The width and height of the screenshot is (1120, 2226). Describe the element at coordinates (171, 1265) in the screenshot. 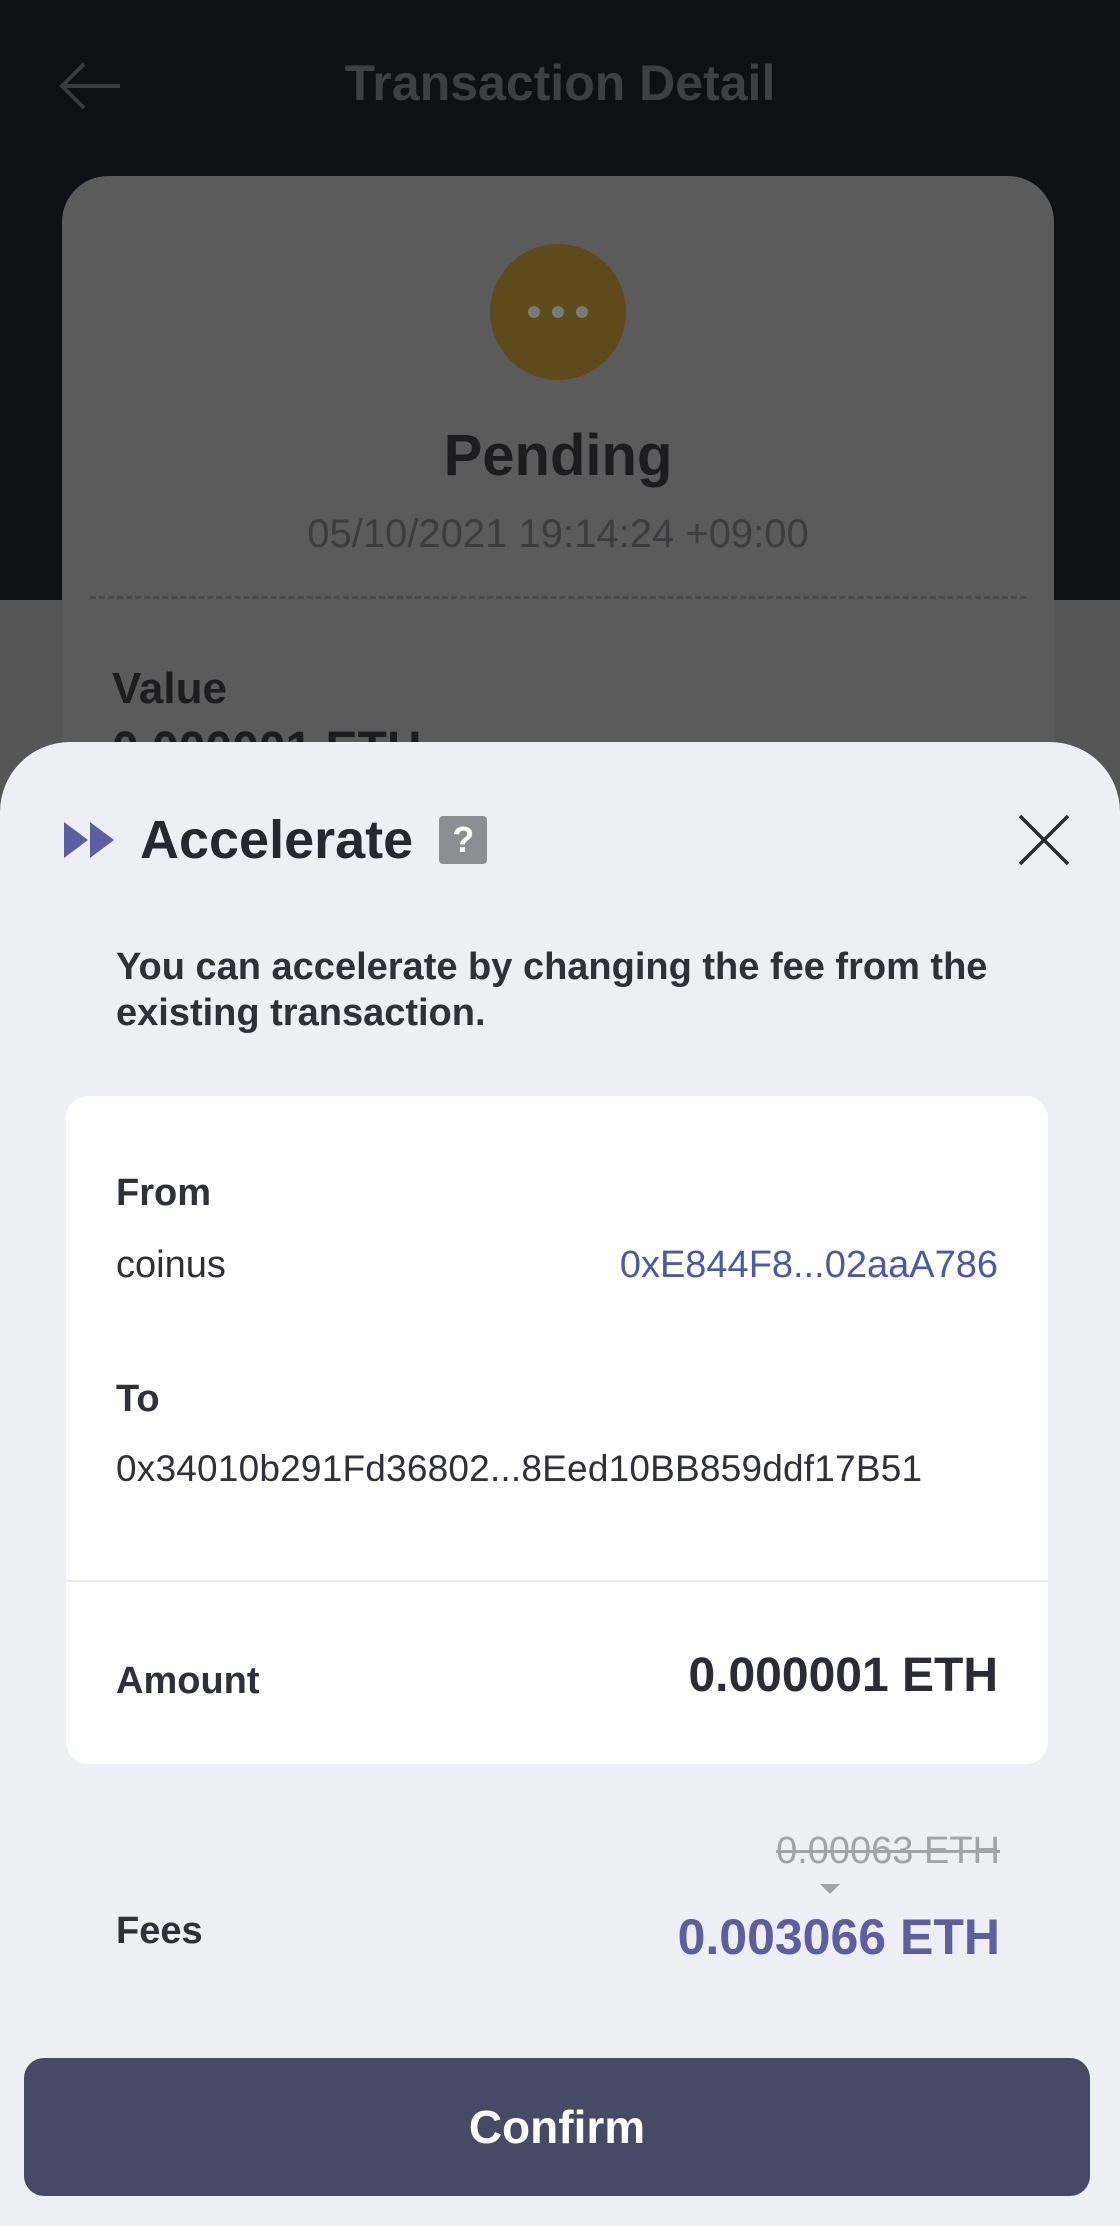

I see `from-wallet-name: coinus` at that location.